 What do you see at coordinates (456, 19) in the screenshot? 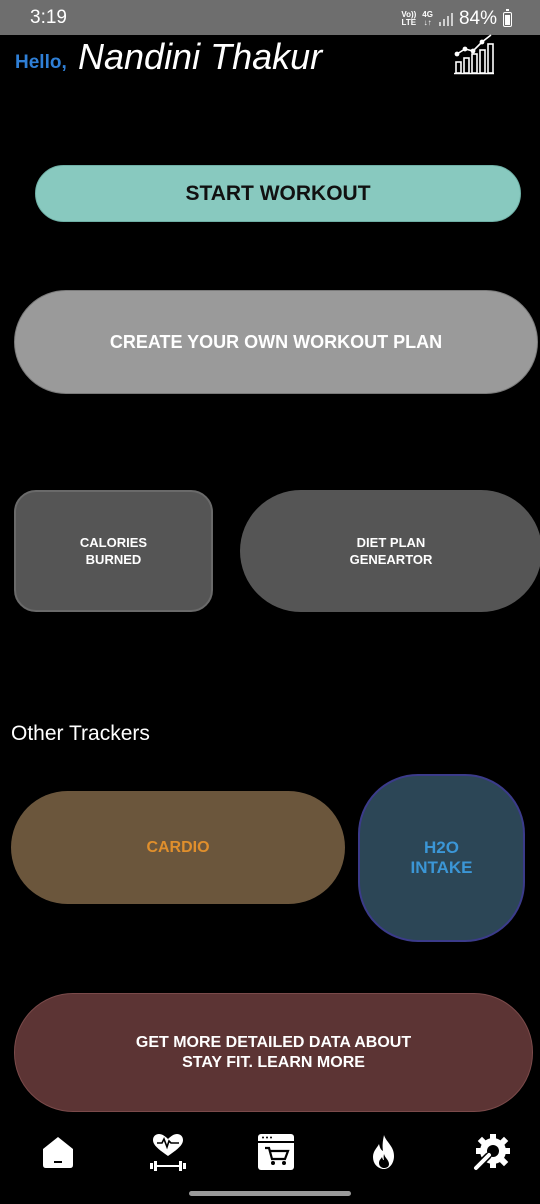
I see `status-icons: Vo)) LTE 4G ↓↑ 84%` at bounding box center [456, 19].